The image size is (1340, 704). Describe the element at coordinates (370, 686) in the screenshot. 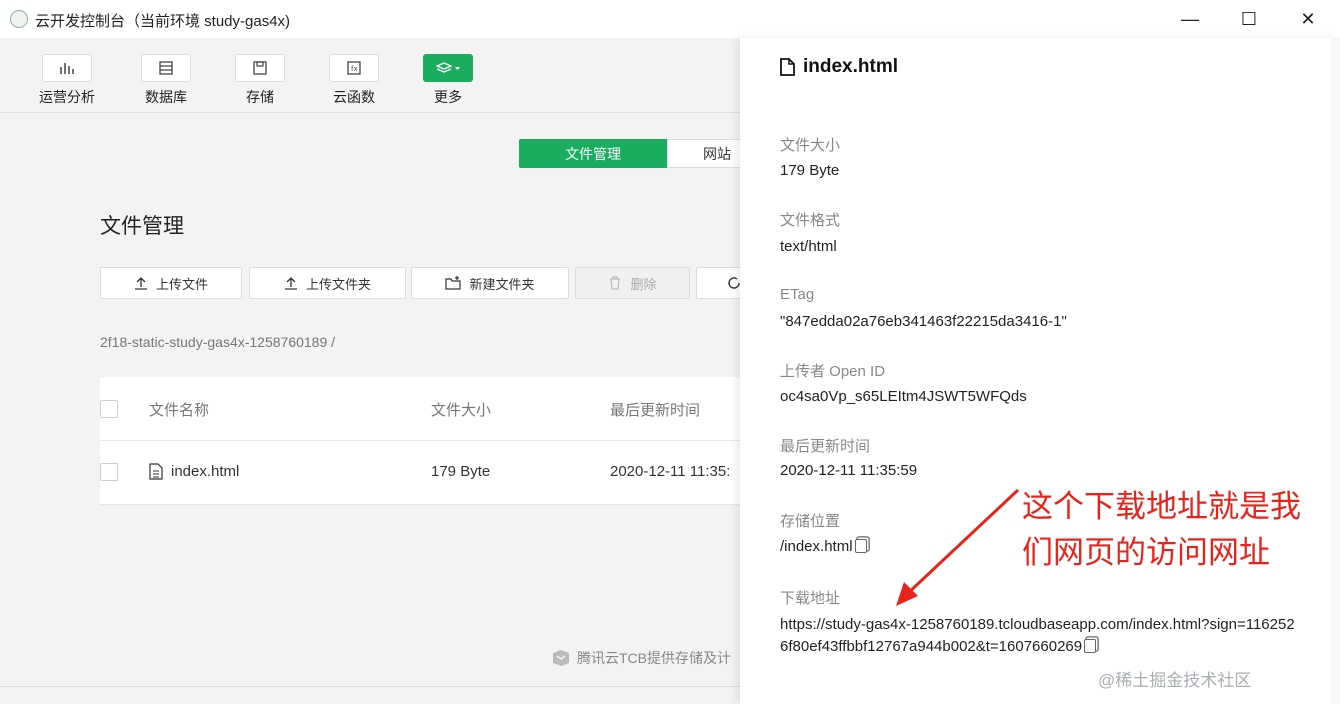

I see `divider` at that location.